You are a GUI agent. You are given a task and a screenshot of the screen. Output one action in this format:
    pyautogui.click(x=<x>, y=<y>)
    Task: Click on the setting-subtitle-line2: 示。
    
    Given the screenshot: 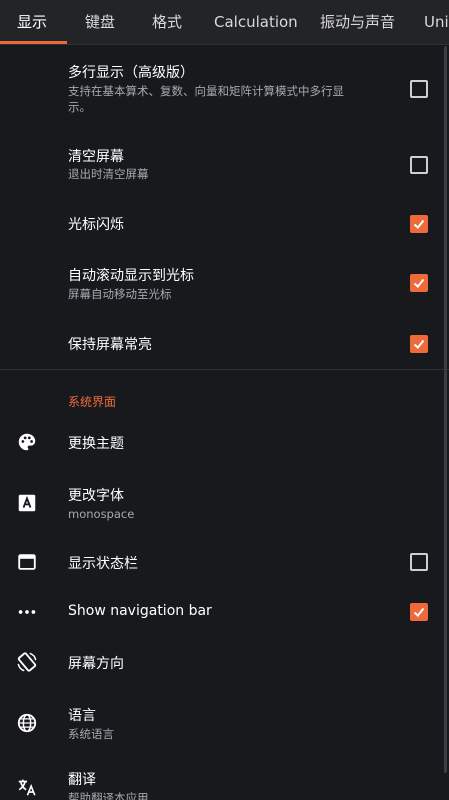 What is the action you would take?
    pyautogui.click(x=79, y=107)
    